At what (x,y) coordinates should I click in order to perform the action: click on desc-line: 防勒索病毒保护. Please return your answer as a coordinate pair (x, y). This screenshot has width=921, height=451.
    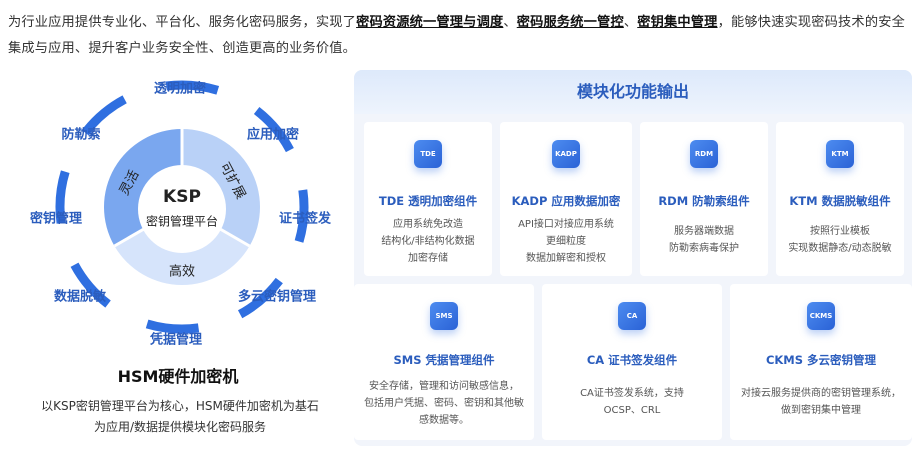
    Looking at the image, I should click on (704, 248).